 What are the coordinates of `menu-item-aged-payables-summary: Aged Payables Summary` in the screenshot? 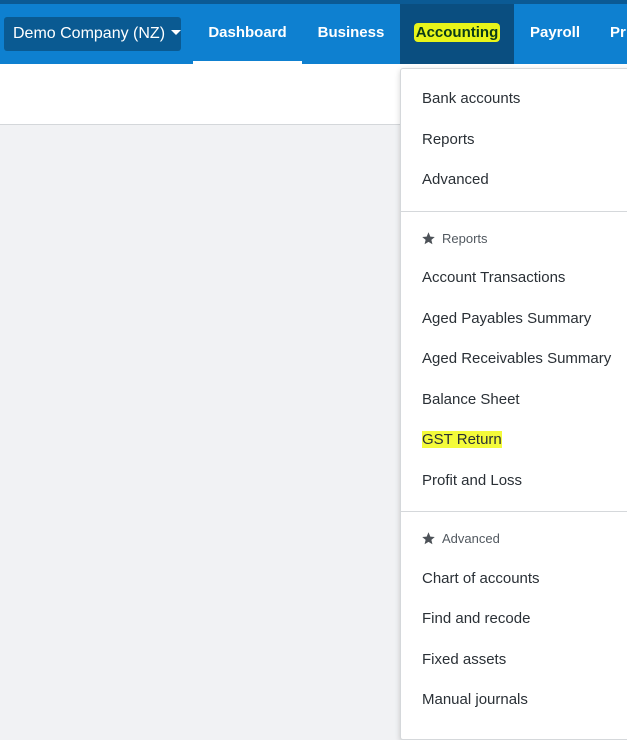 It's located at (506, 318).